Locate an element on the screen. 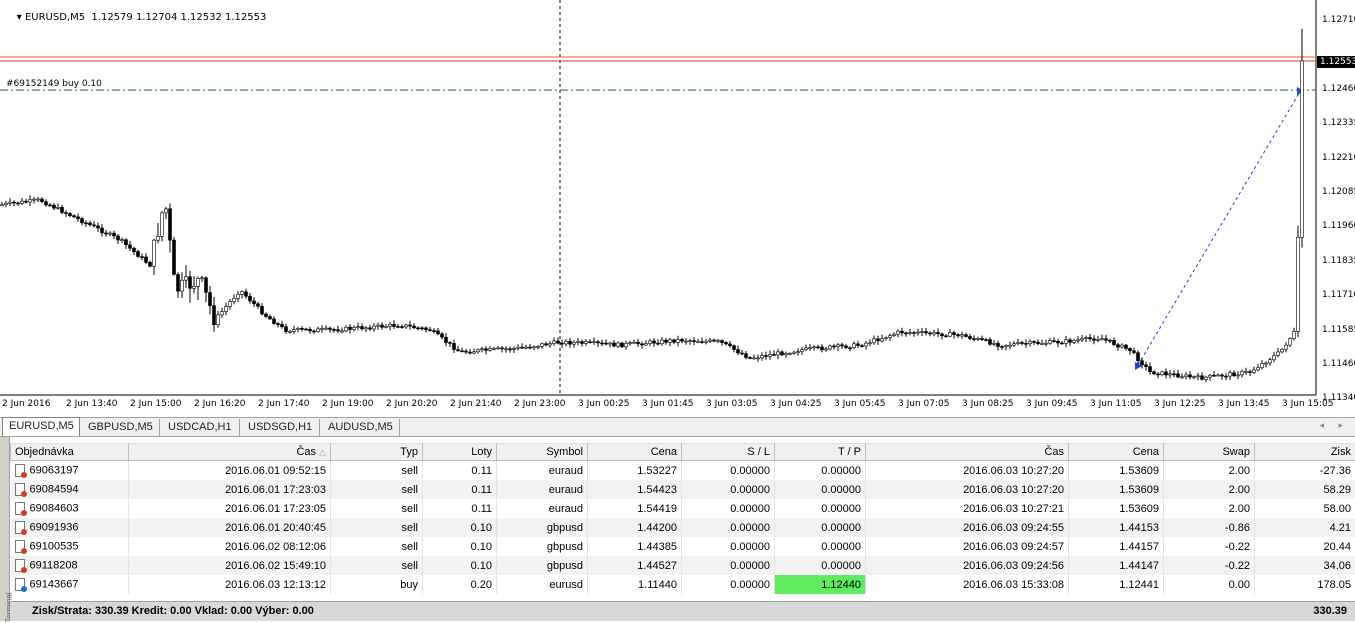  column-header-close-time: Čas is located at coordinates (967, 452).